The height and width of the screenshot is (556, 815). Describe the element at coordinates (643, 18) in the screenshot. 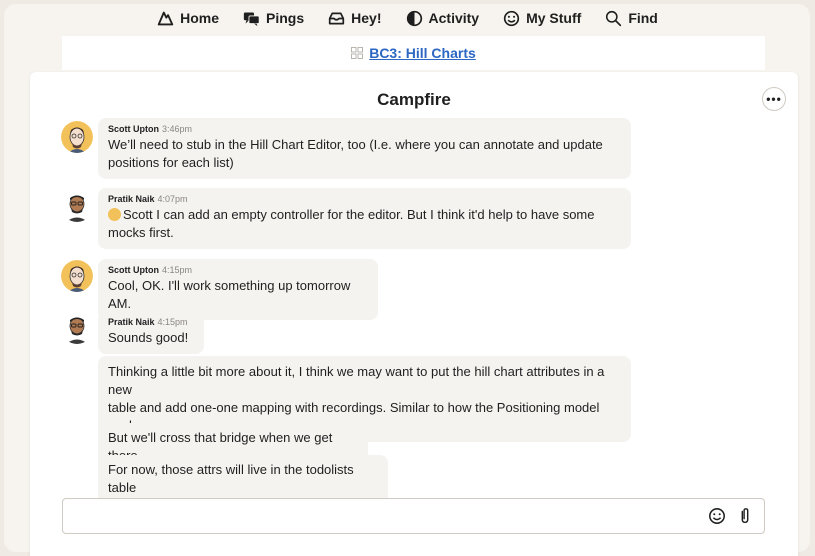

I see `nav-find-label: Find` at that location.